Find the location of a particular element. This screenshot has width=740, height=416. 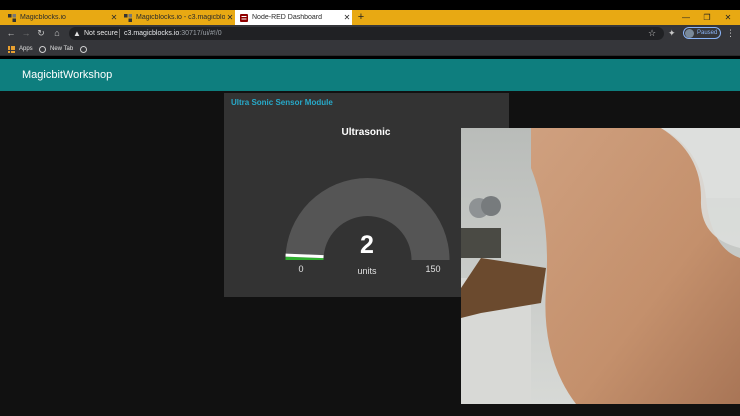

url-path: :30717/ui/#!/0 is located at coordinates (200, 33).